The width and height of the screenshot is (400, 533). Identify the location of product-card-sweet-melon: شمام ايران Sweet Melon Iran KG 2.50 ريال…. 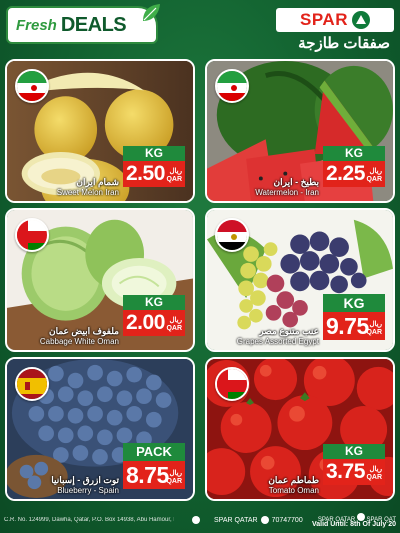
(100, 131).